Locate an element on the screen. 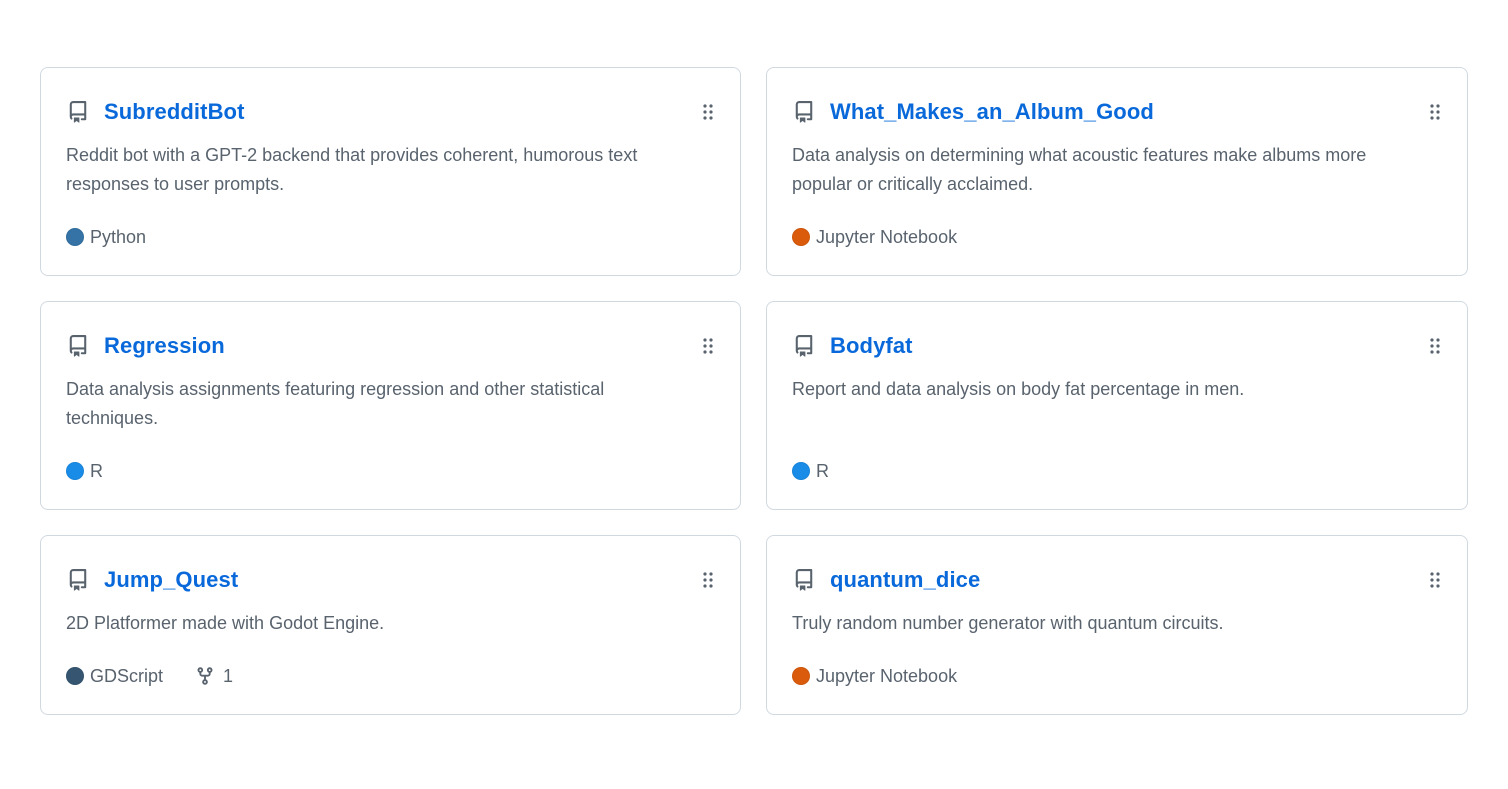 Image resolution: width=1508 pixels, height=789 pixels. repo-card-header: Regression is located at coordinates (390, 346).